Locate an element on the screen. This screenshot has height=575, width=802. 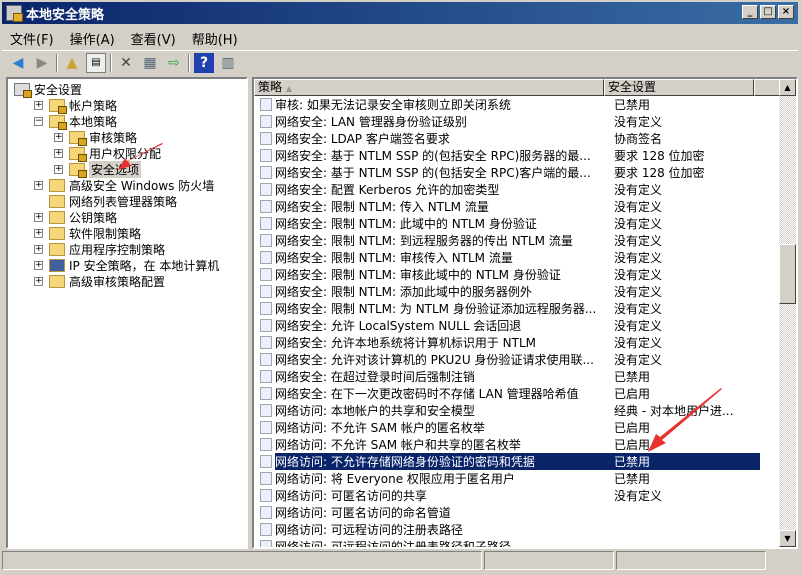
policy-name: 网络安全: 允许本地系统将计算机标识用于 NTLM is located at coordinates (406, 343).